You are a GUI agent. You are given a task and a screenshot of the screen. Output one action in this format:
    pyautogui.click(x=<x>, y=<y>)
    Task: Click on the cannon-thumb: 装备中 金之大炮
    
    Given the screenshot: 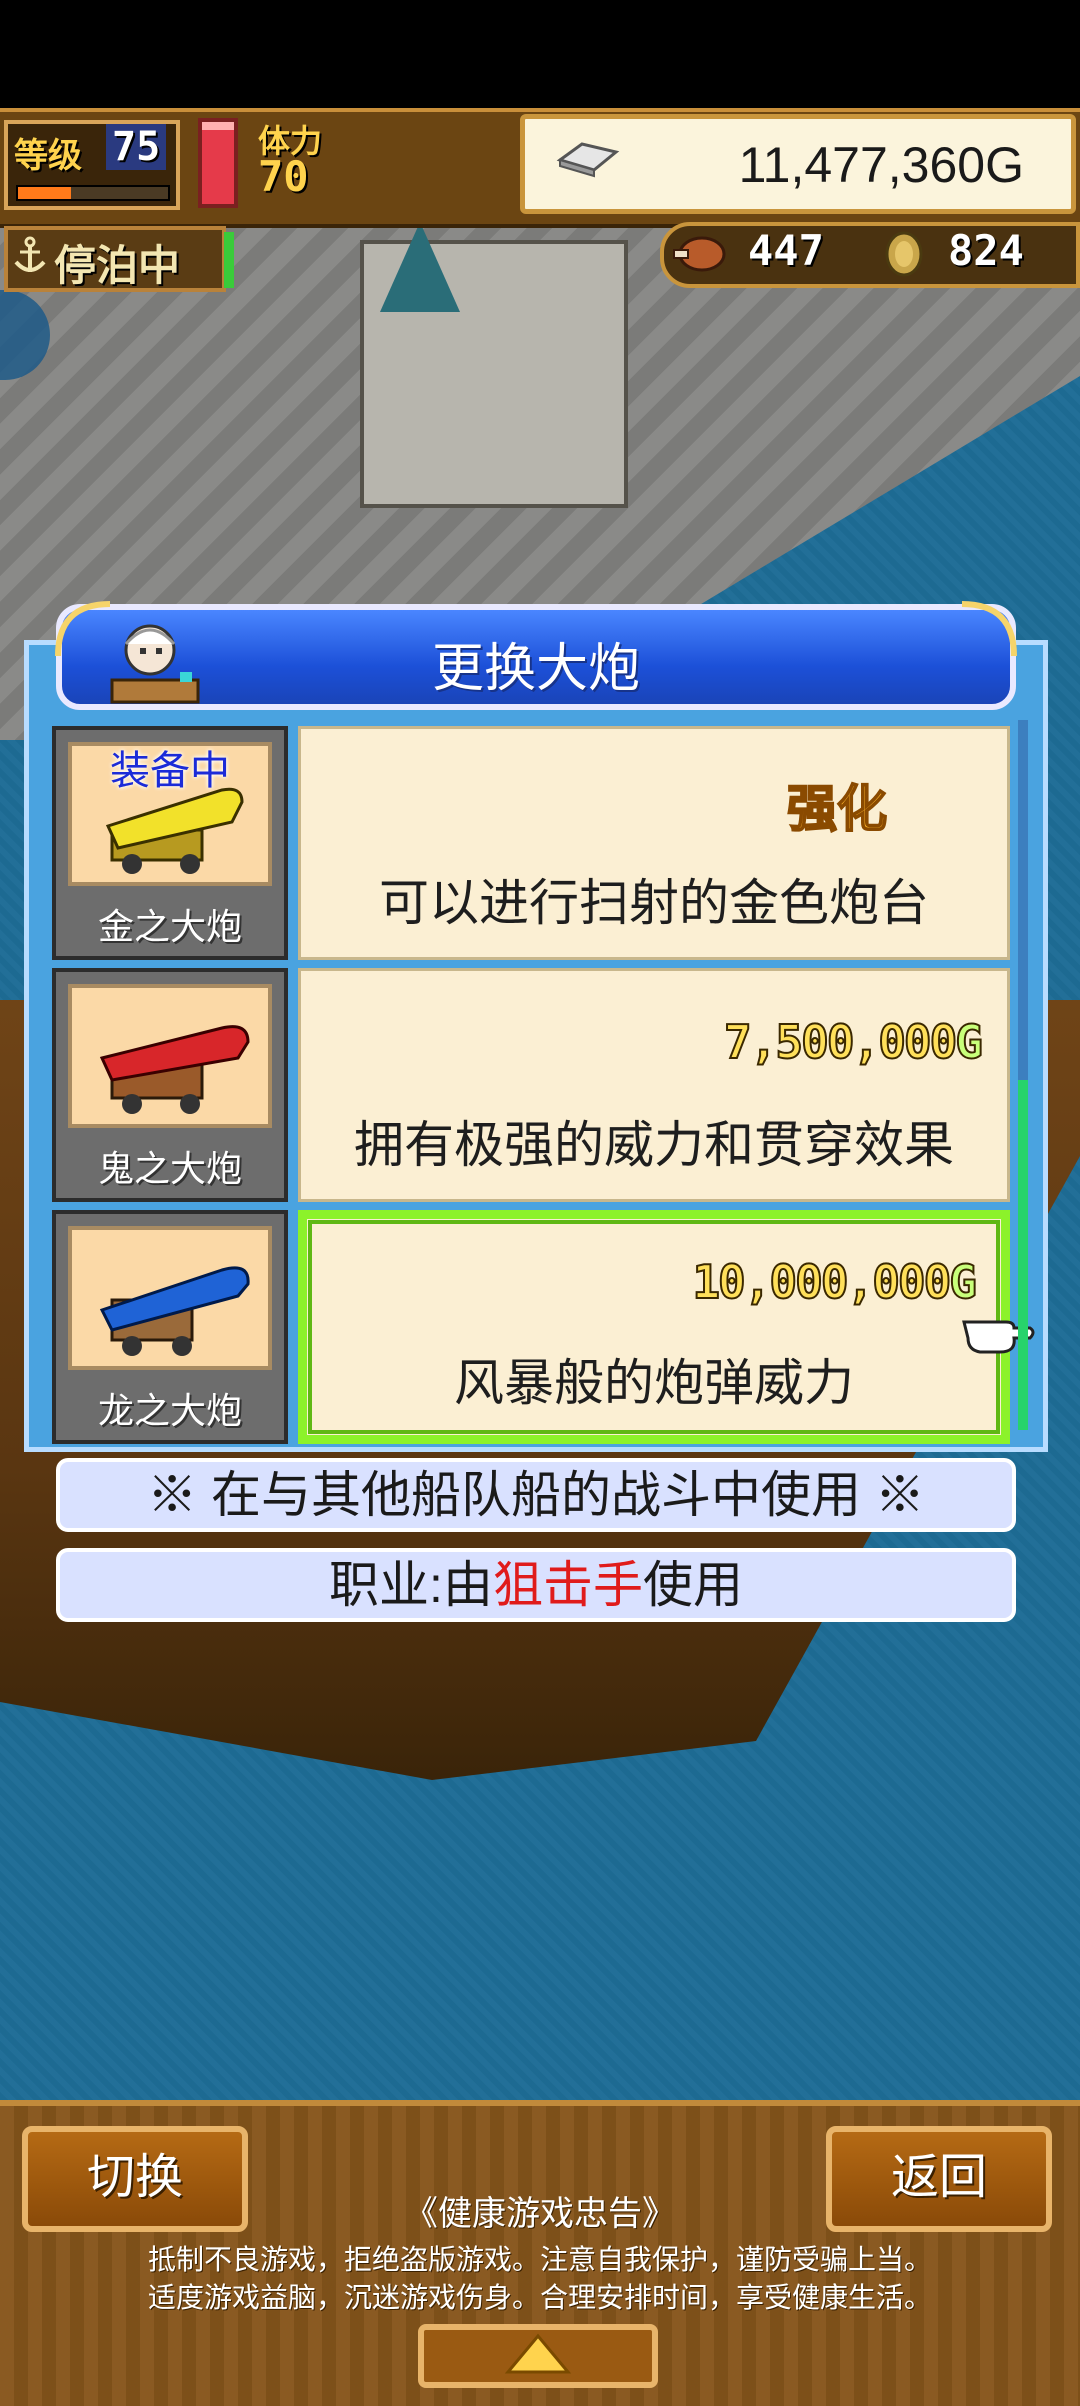 What is the action you would take?
    pyautogui.click(x=170, y=843)
    